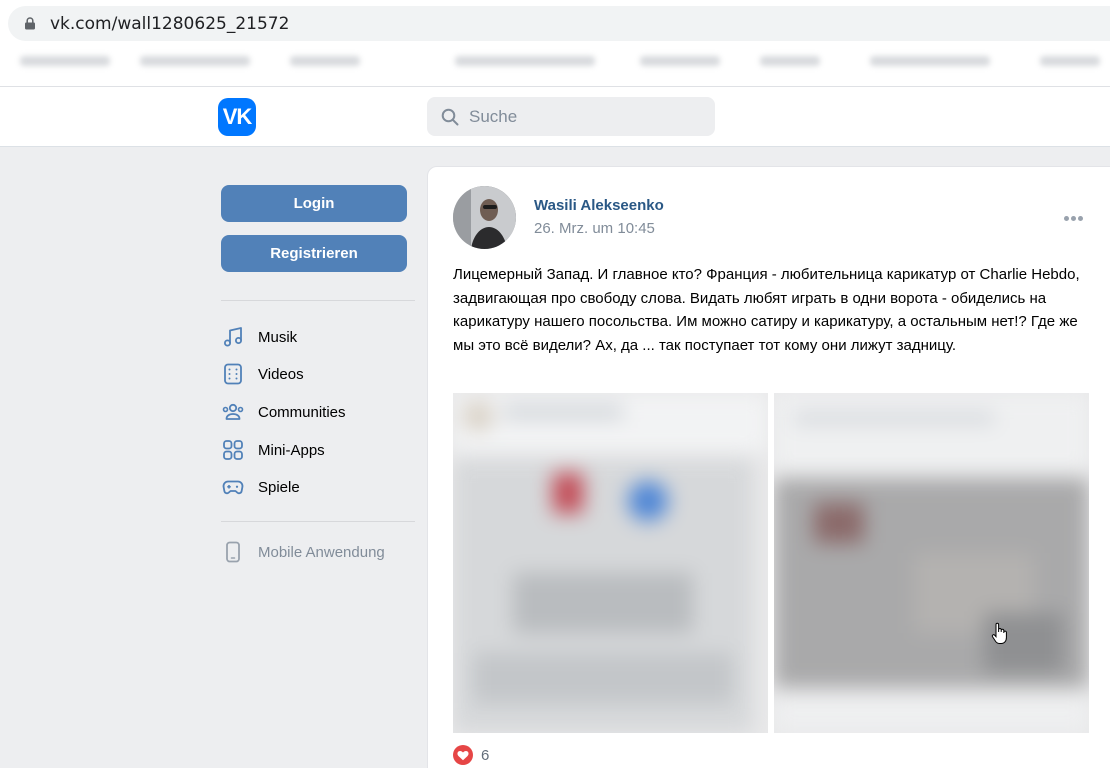 The height and width of the screenshot is (768, 1110). Describe the element at coordinates (559, 23) in the screenshot. I see `address-bar: vk.com/wall1280625_21572` at that location.